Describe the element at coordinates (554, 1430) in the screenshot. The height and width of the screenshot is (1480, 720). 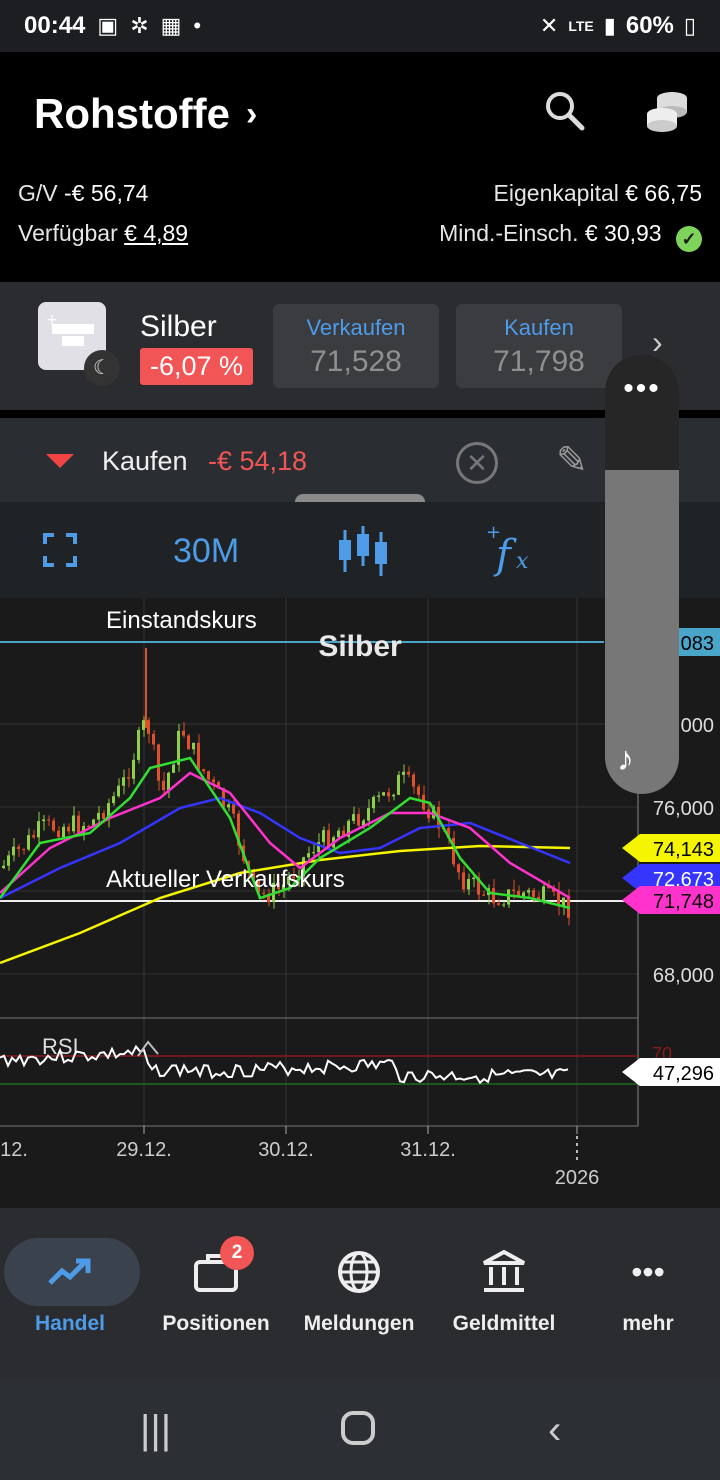
I see `back-icon: ‹` at that location.